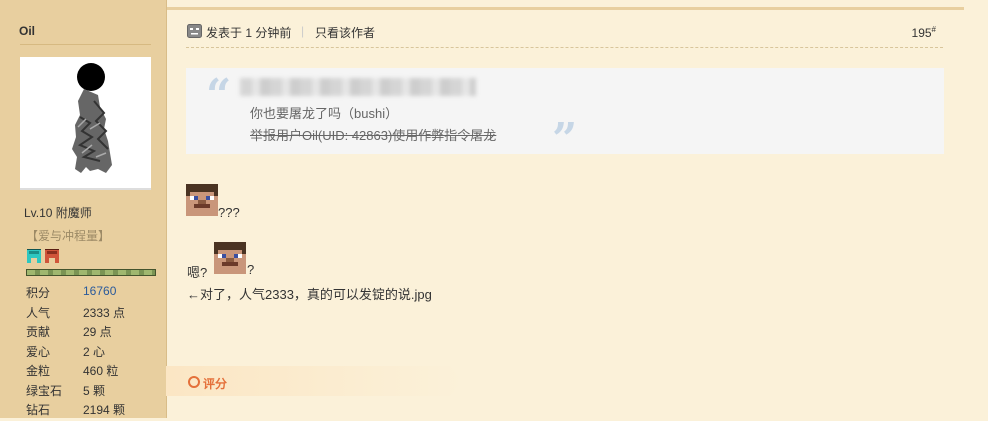 This screenshot has width=988, height=421. What do you see at coordinates (68, 236) in the screenshot?
I see `user-group: 【爱与冲程量】` at bounding box center [68, 236].